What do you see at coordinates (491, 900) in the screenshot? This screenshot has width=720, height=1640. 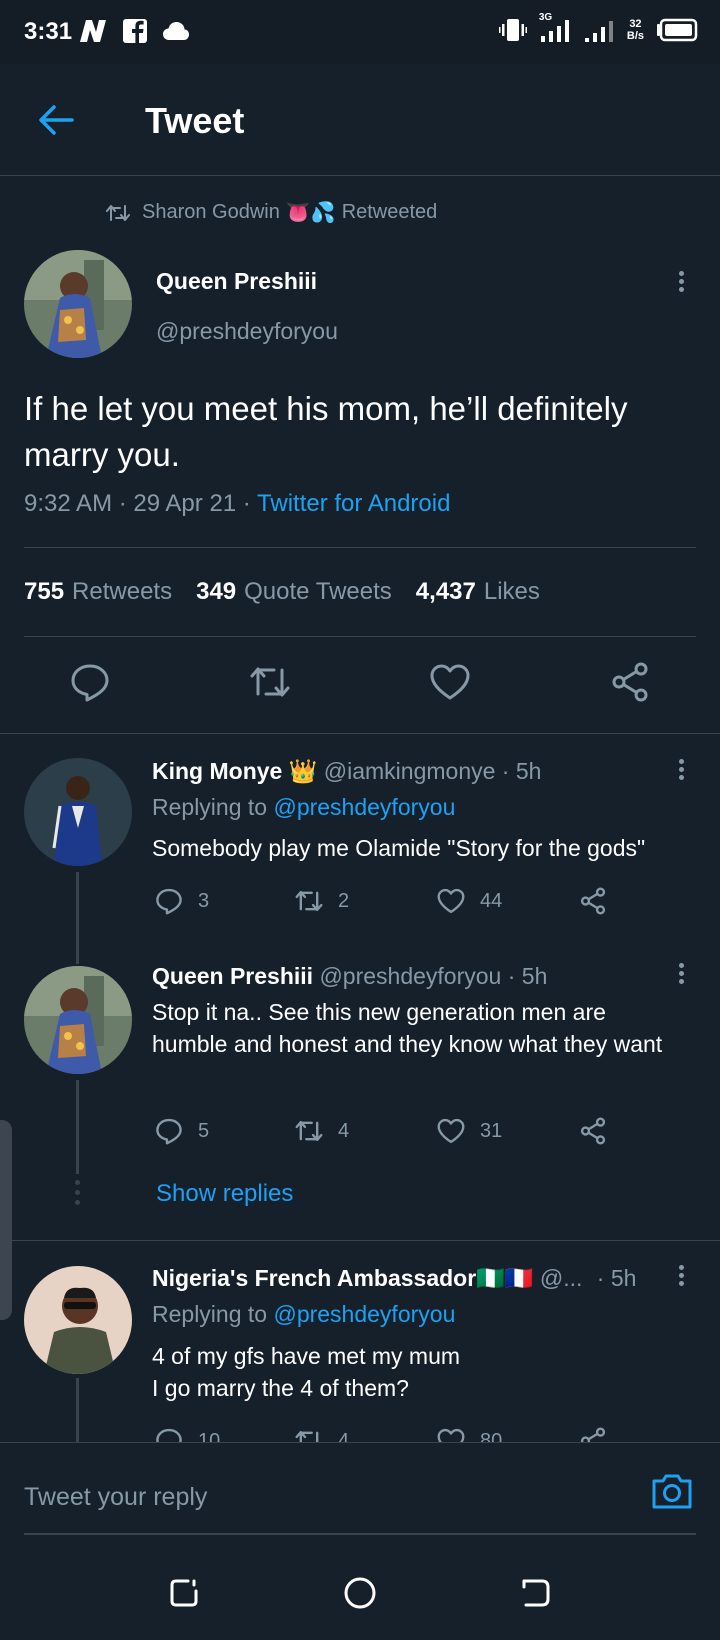 I see `like-count: 44` at bounding box center [491, 900].